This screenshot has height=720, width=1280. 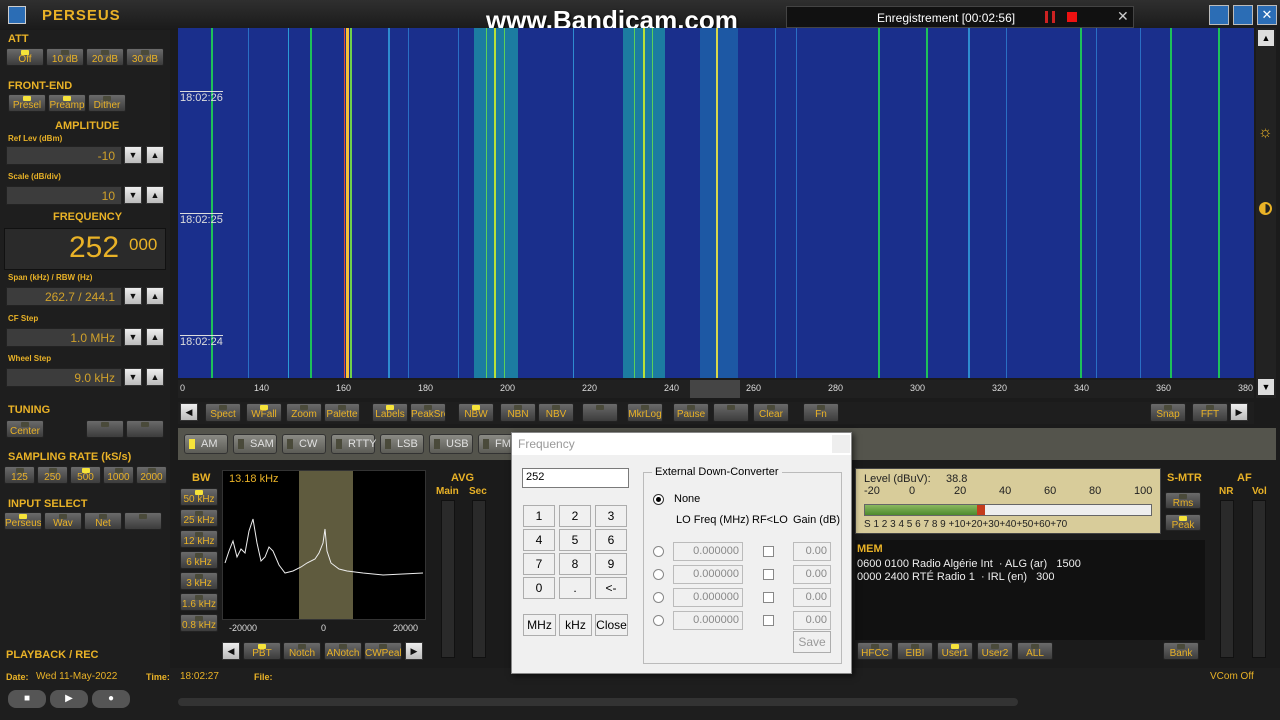 What do you see at coordinates (691, 412) in the screenshot?
I see `toolbar-button: Pause` at bounding box center [691, 412].